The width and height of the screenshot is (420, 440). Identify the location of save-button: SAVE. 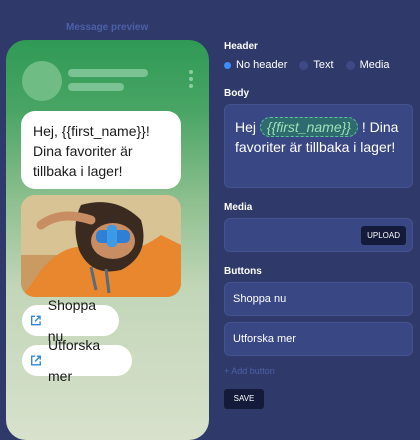
(244, 399).